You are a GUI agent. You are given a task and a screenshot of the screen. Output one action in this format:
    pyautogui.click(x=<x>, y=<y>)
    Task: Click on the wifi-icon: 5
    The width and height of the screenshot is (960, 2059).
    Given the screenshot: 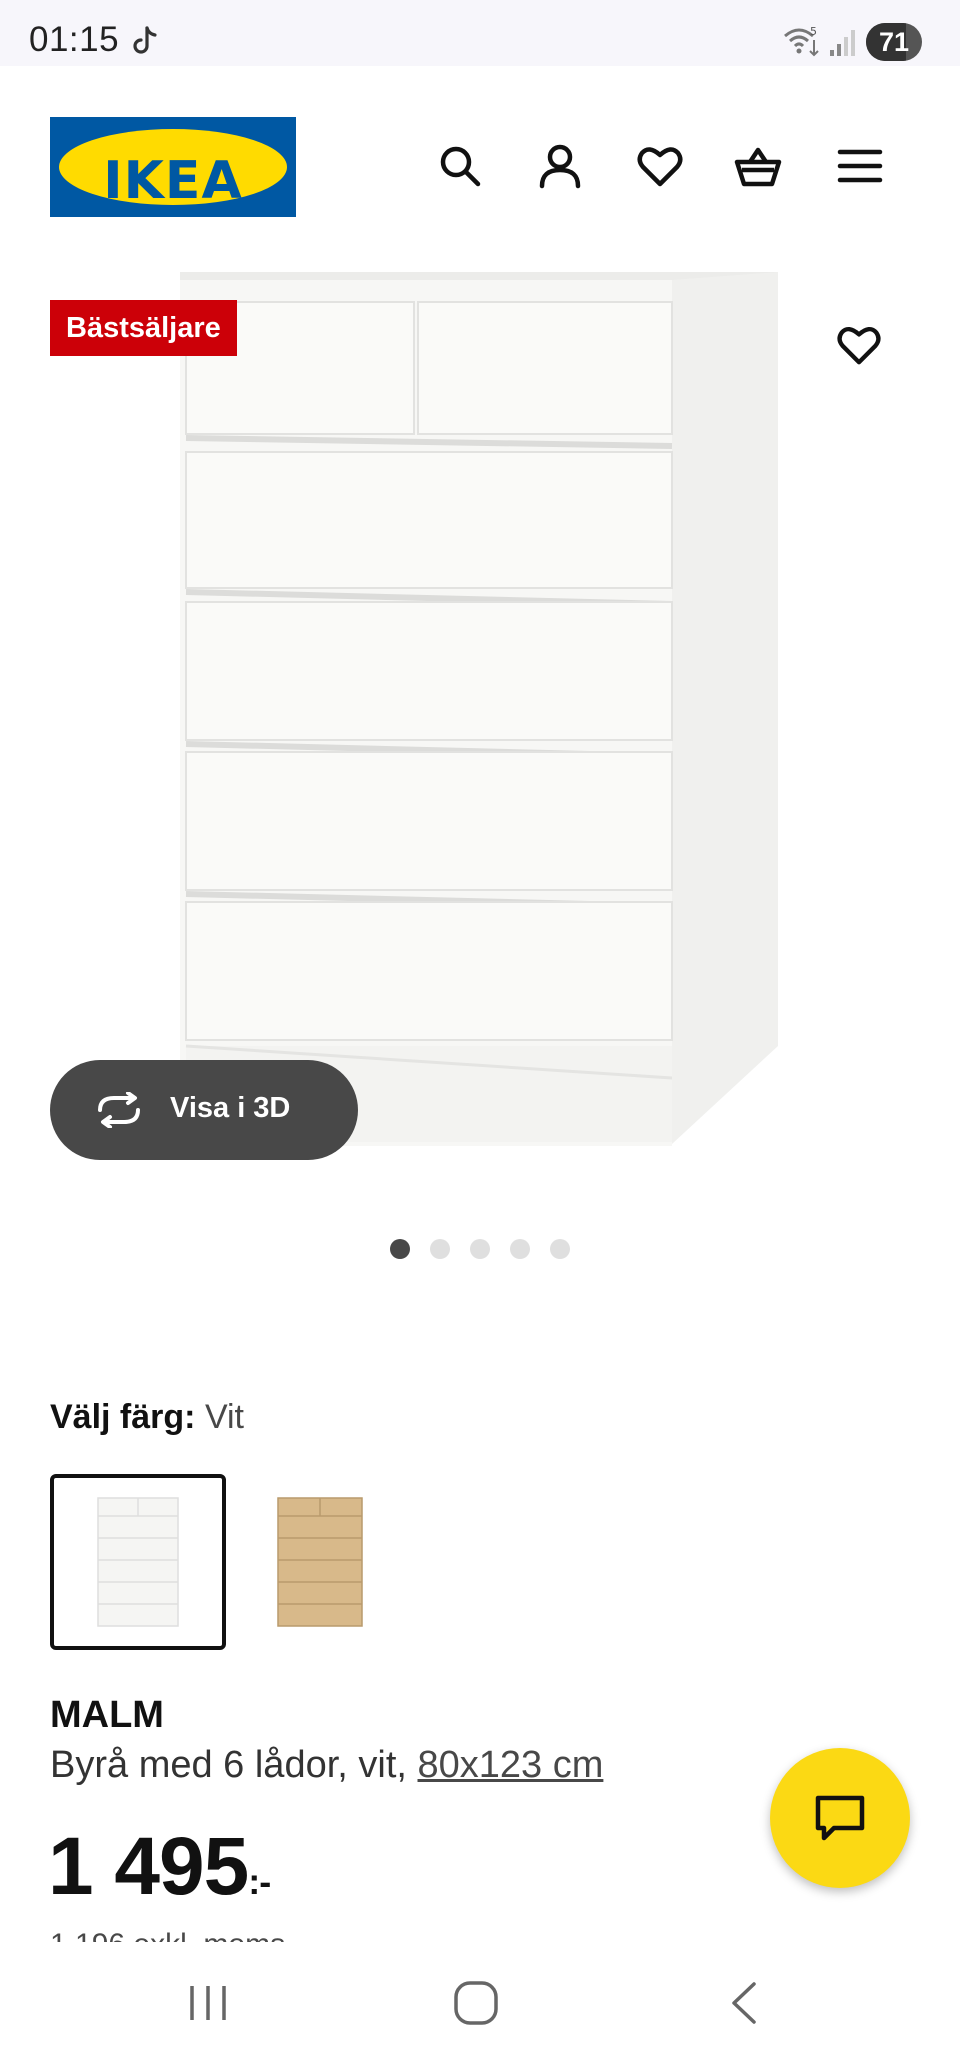 What is the action you would take?
    pyautogui.click(x=801, y=41)
    